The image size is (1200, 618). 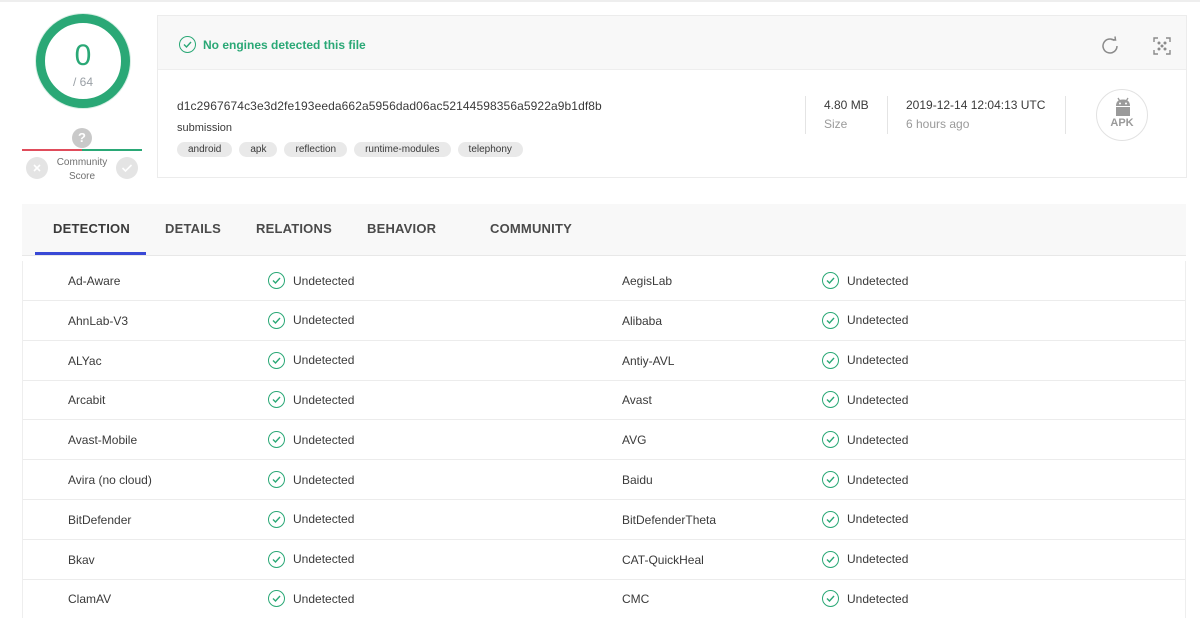 I want to click on engine-name: AVG, so click(x=634, y=440).